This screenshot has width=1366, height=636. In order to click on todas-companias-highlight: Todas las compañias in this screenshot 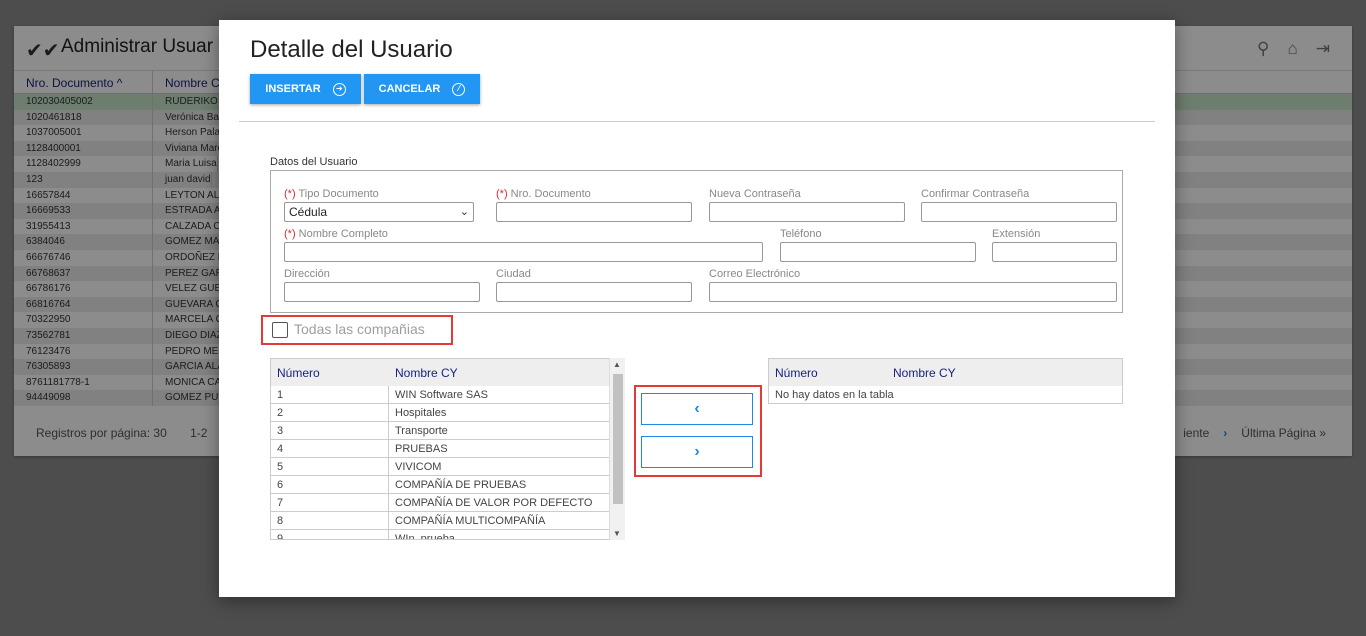, I will do `click(357, 330)`.